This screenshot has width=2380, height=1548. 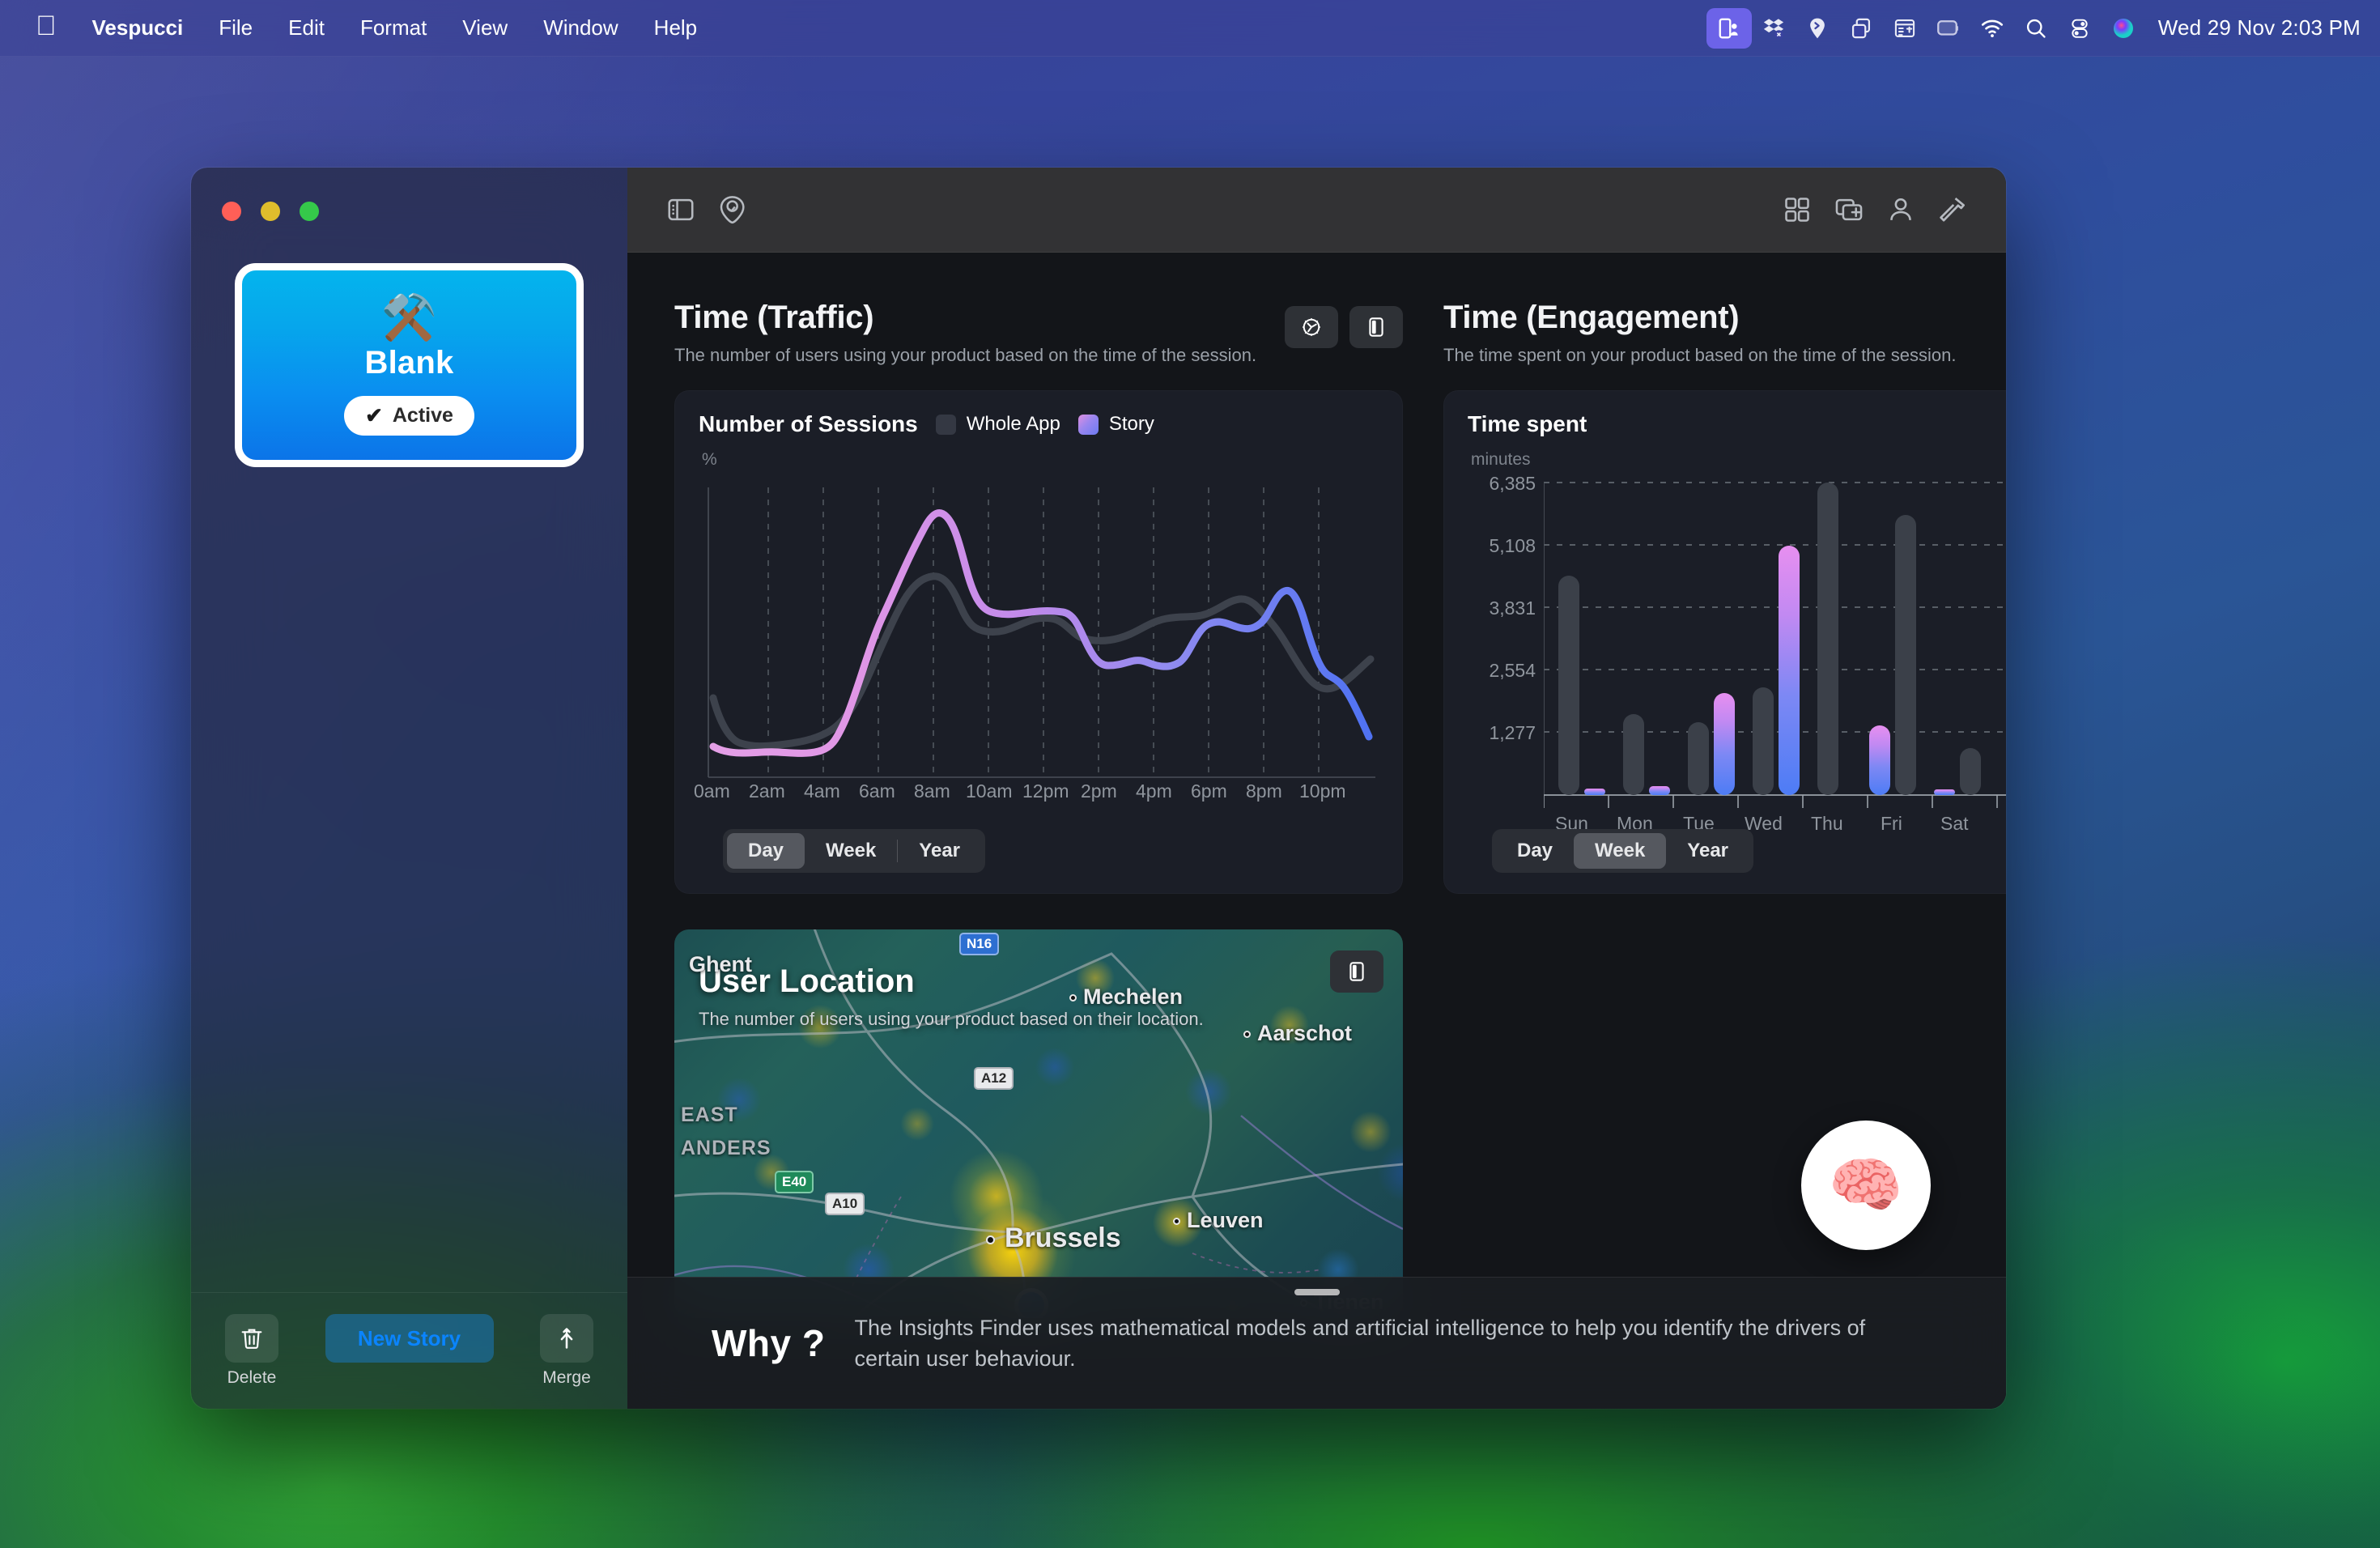 What do you see at coordinates (252, 1378) in the screenshot?
I see `delete-label: Delete` at bounding box center [252, 1378].